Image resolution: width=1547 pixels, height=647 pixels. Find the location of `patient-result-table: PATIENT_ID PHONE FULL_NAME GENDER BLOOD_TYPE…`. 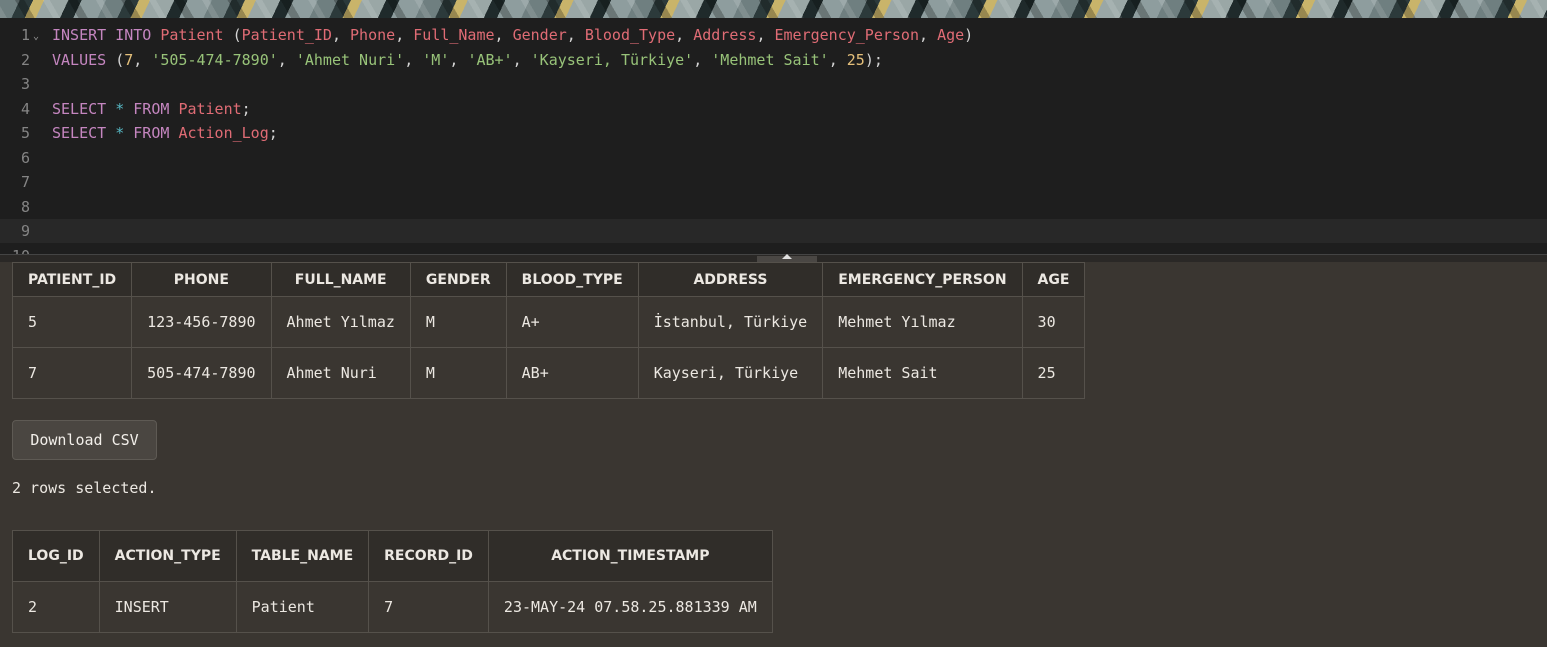

patient-result-table: PATIENT_ID PHONE FULL_NAME GENDER BLOOD_TYPE… is located at coordinates (548, 330).